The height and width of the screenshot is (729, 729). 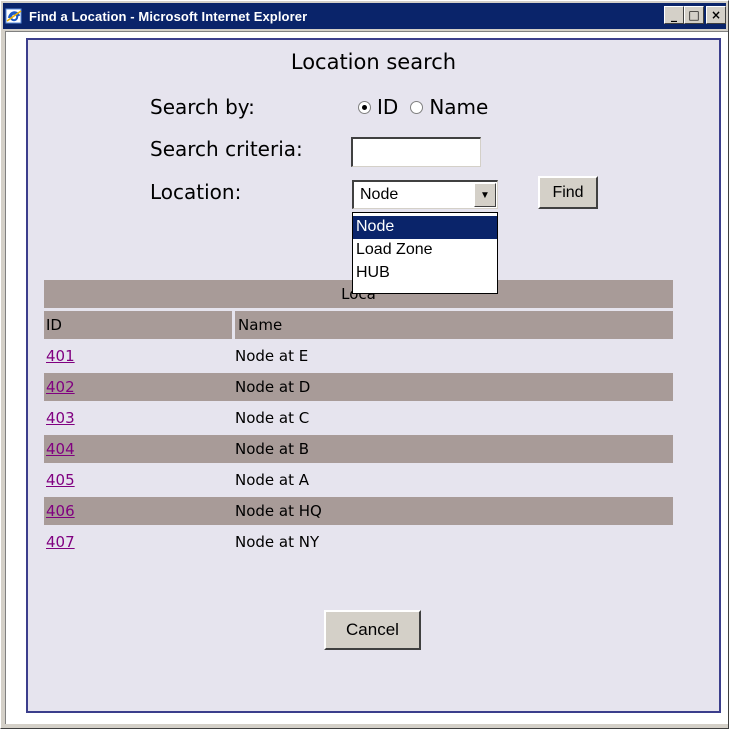 What do you see at coordinates (272, 449) in the screenshot?
I see `location-name: Node at B` at bounding box center [272, 449].